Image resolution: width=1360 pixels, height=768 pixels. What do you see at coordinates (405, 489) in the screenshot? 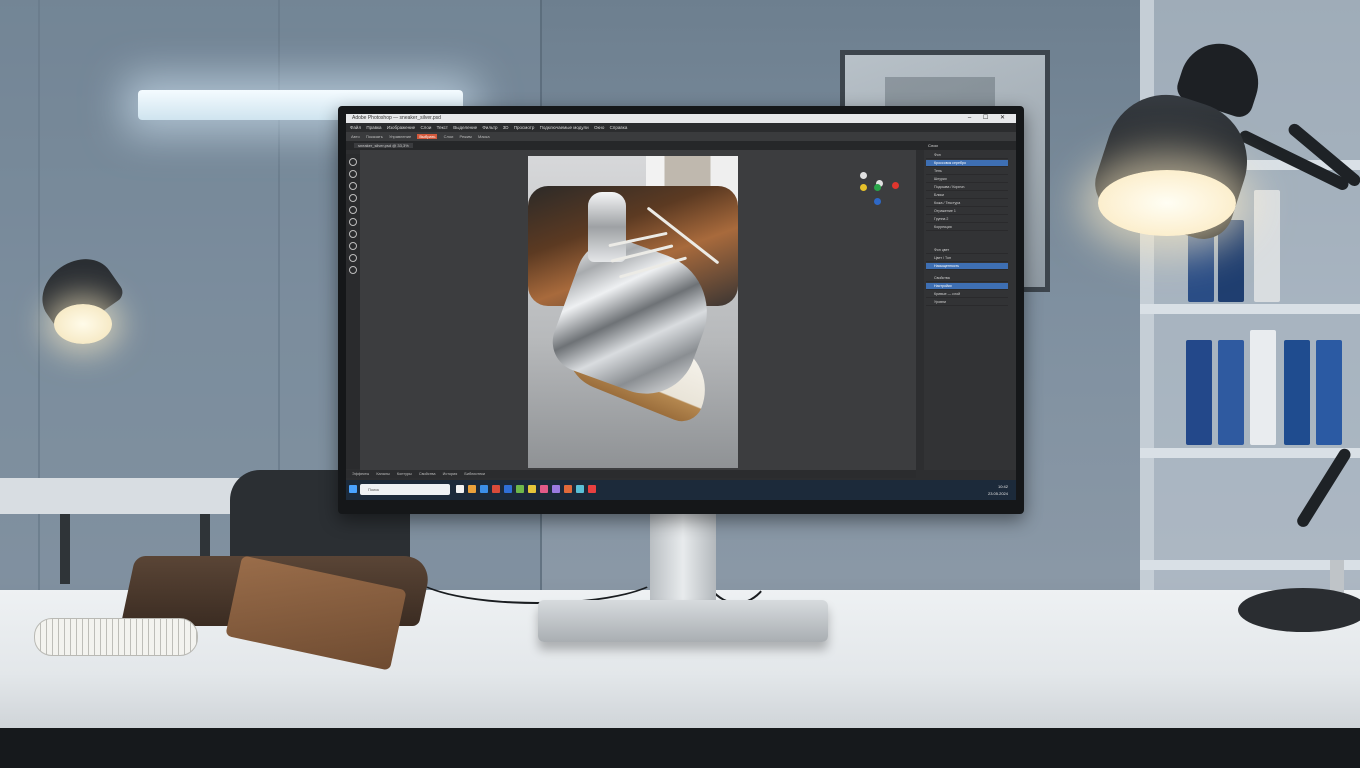
I see `taskbar-search: Поиск` at bounding box center [405, 489].